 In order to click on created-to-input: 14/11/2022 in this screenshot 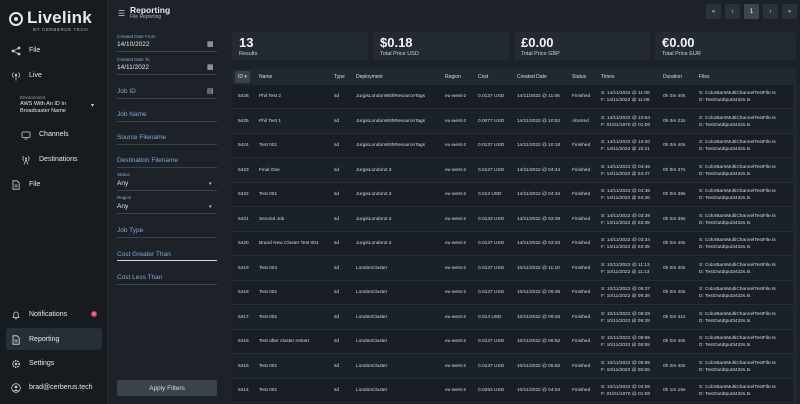, I will do `click(133, 67)`.